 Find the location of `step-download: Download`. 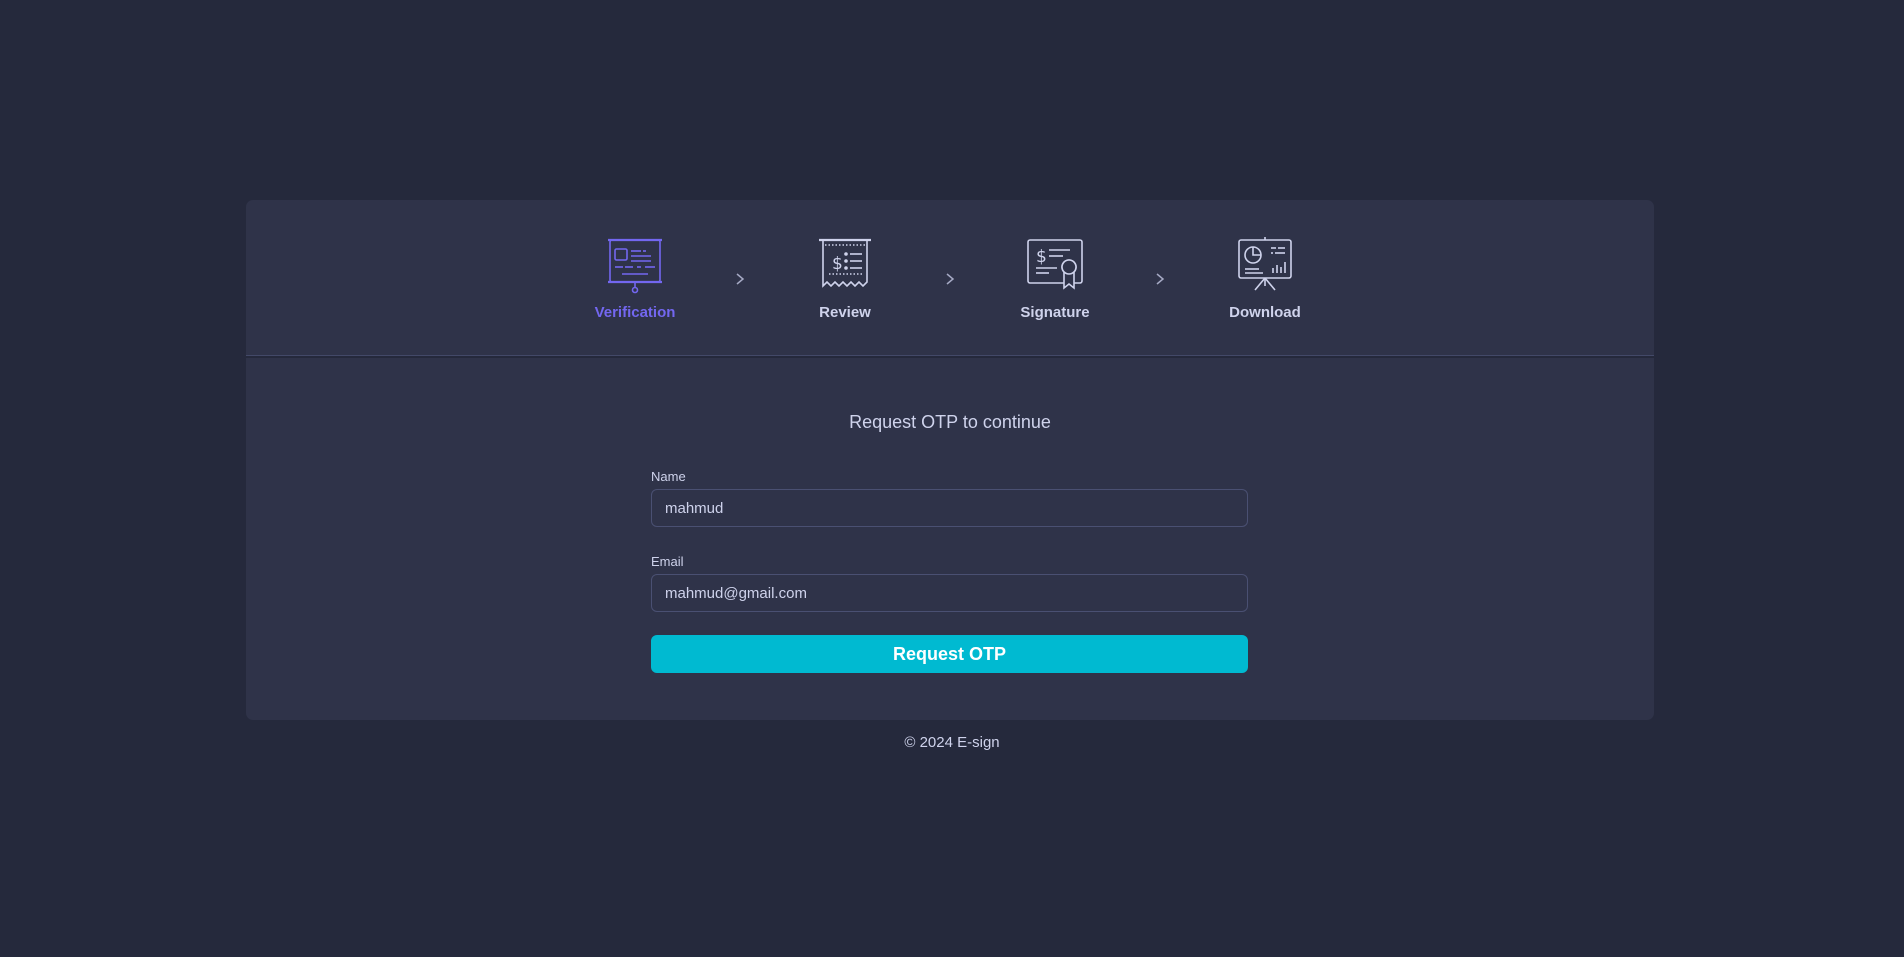

step-download: Download is located at coordinates (1265, 278).